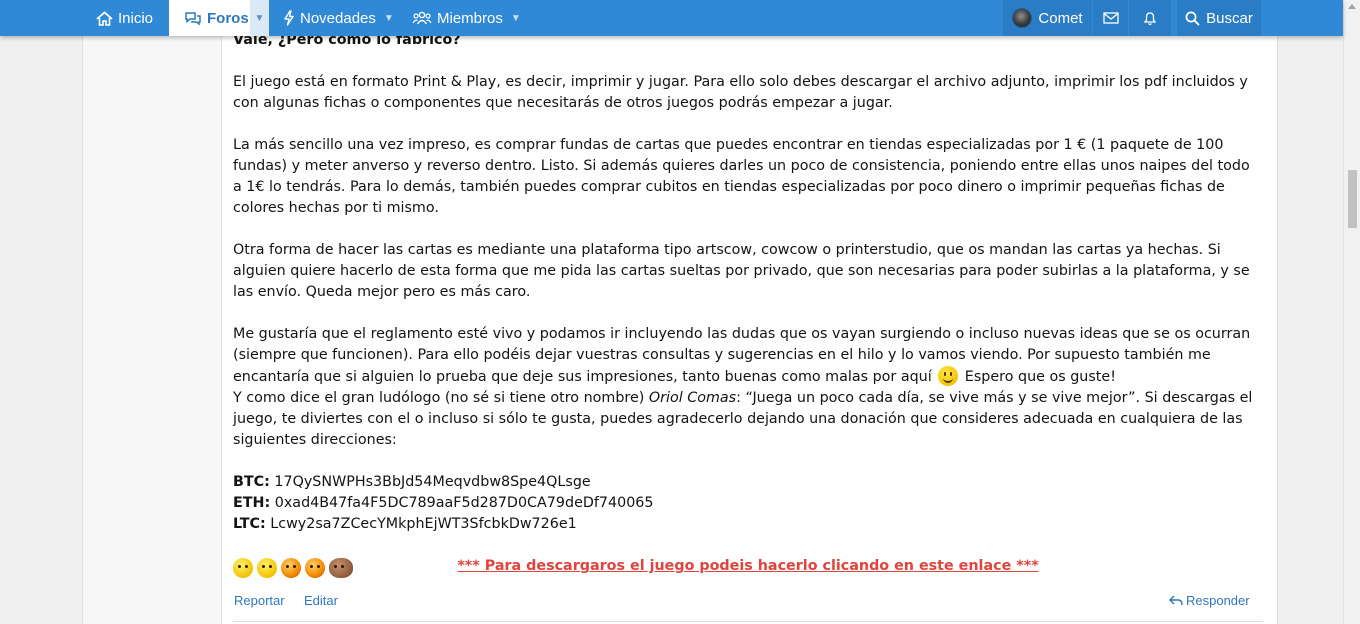 Image resolution: width=1360 pixels, height=624 pixels. I want to click on post-divider, so click(748, 621).